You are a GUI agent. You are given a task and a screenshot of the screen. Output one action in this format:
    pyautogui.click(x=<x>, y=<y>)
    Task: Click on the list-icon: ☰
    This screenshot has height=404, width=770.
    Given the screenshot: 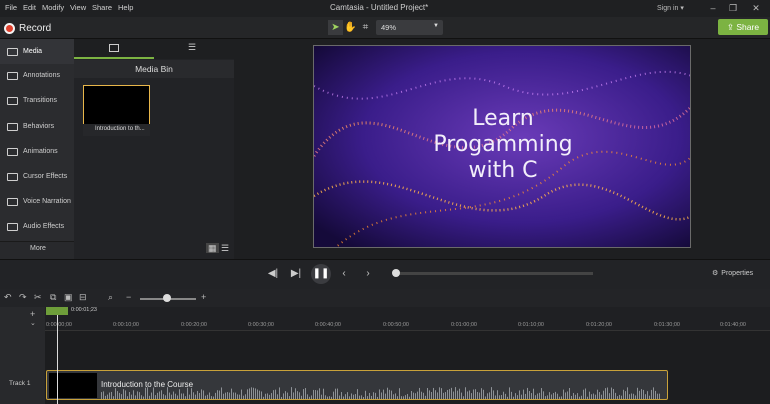 What is the action you would take?
    pyautogui.click(x=192, y=47)
    